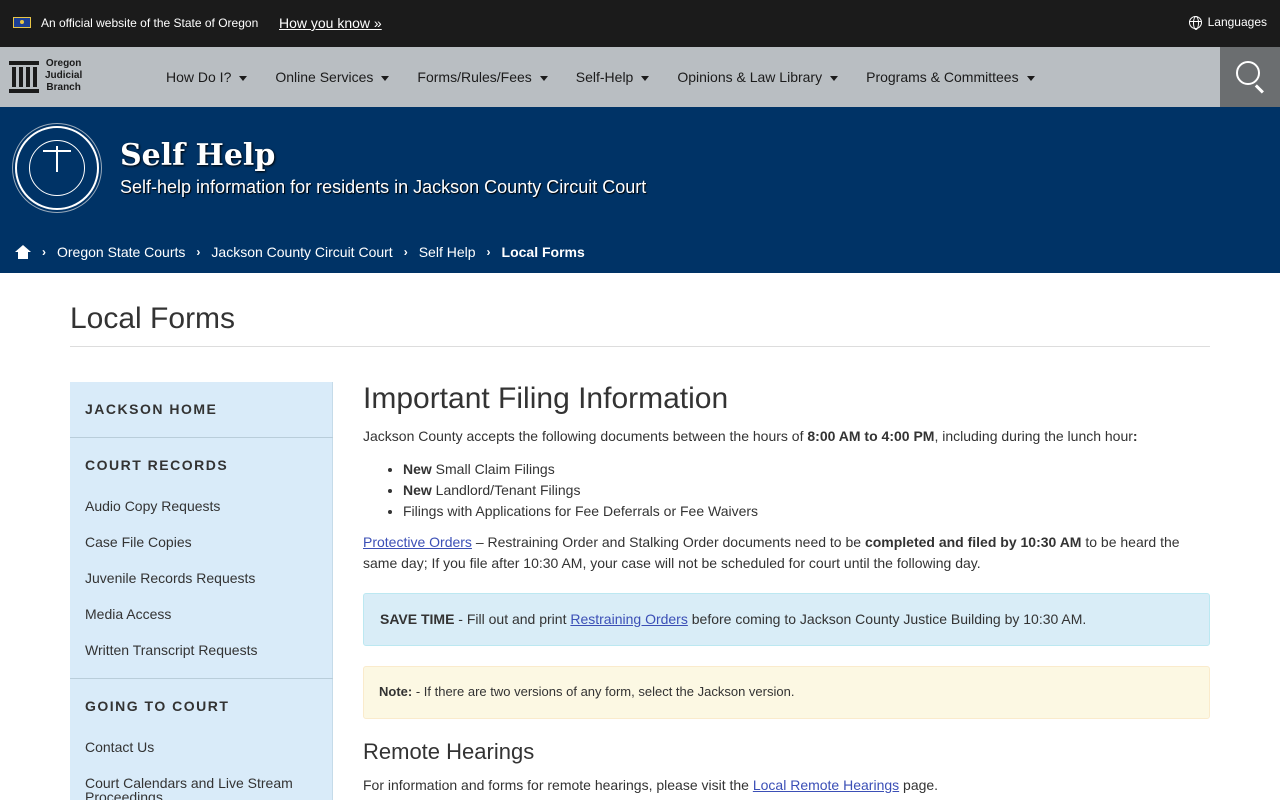  What do you see at coordinates (330, 23) in the screenshot?
I see `how-you-know-link: How you know »` at bounding box center [330, 23].